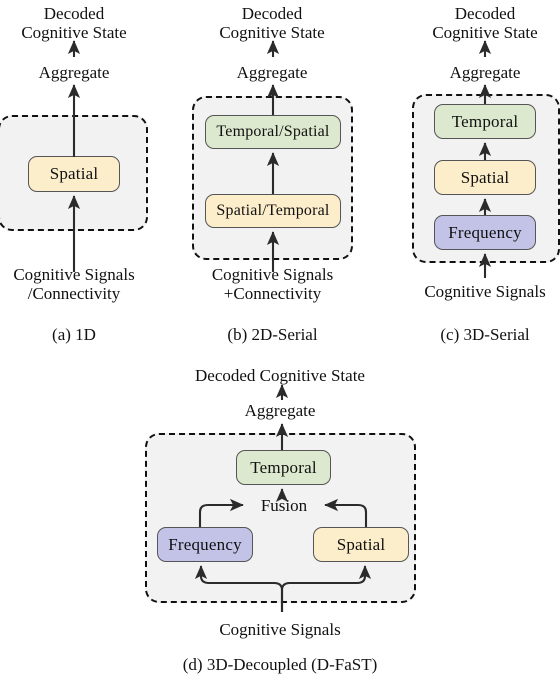 This screenshot has height=682, width=560. I want to click on panel-d-box-frequency: Frequency, so click(205, 544).